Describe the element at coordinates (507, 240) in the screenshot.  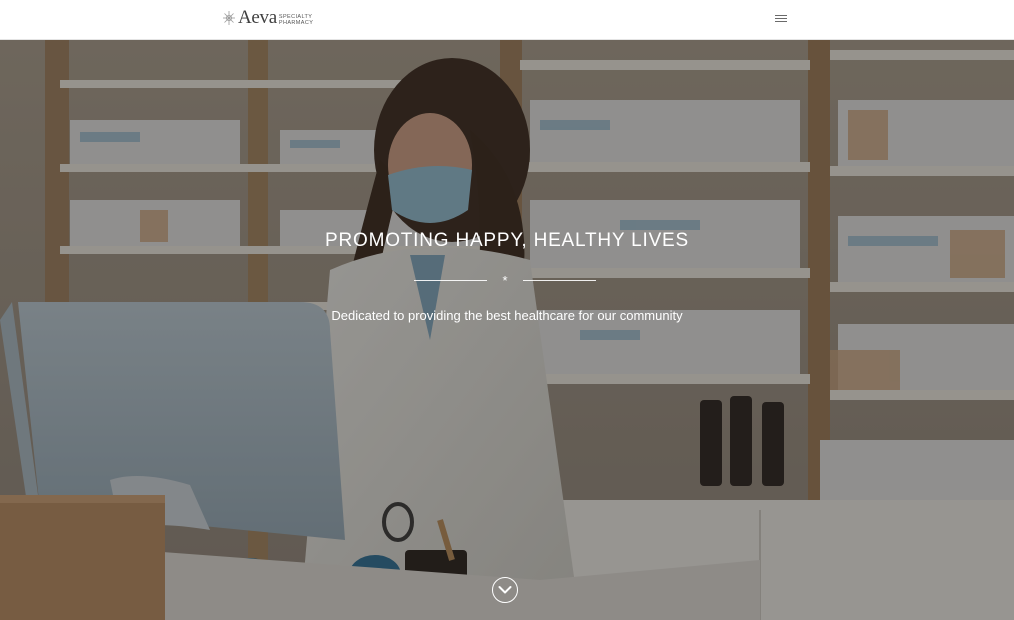
I see `hero-title: PROMOTING HAPPY, HEALTHY LIVES` at that location.